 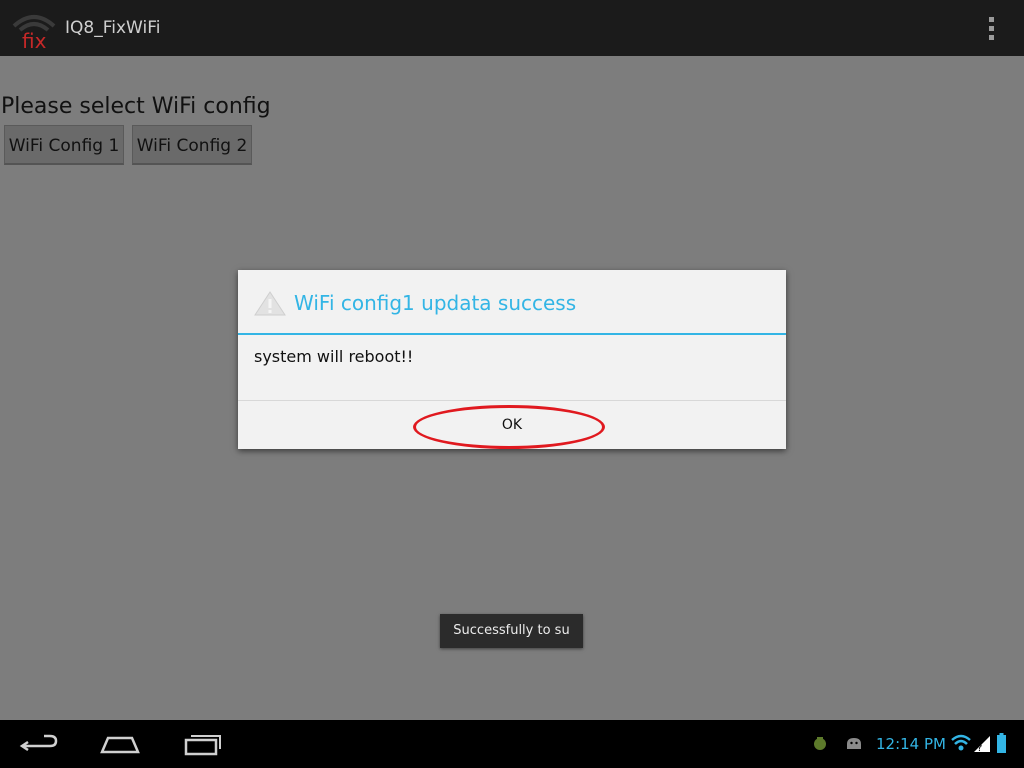 I want to click on status-icons: ?, so click(x=978, y=743).